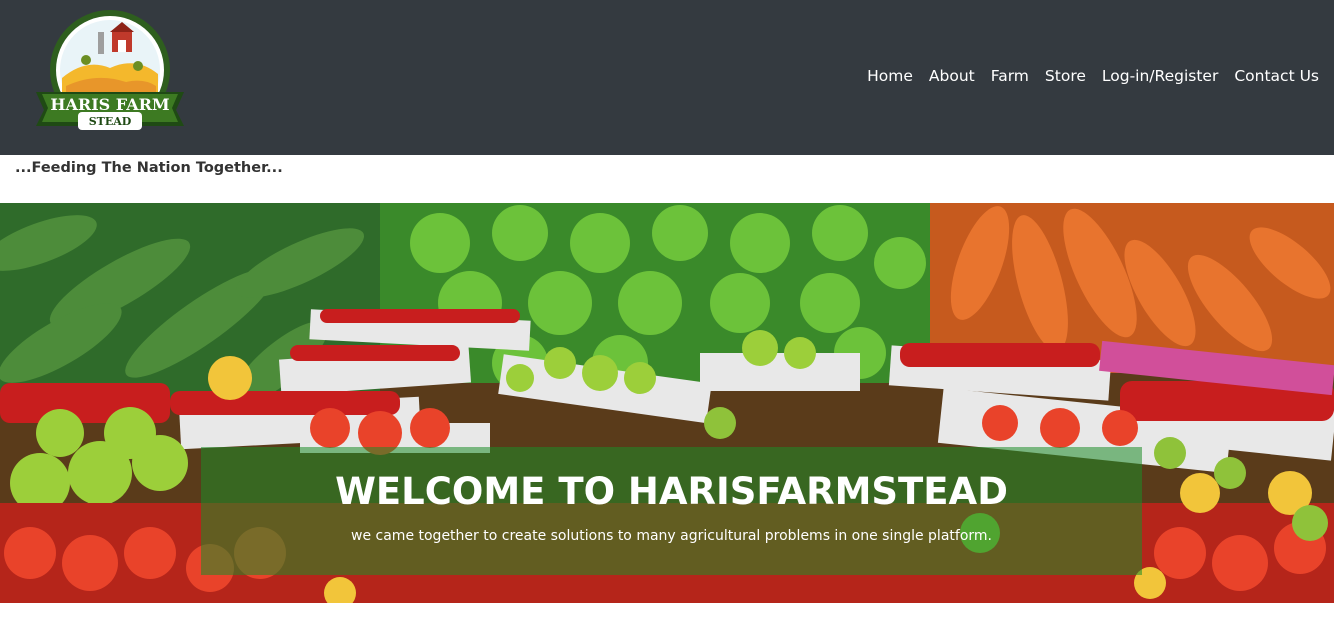  I want to click on nav-farm: Farm, so click(1010, 76).